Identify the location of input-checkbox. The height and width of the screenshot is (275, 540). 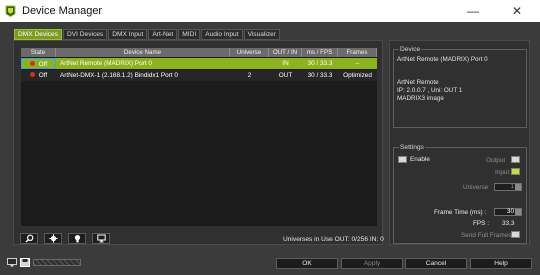
(515, 171).